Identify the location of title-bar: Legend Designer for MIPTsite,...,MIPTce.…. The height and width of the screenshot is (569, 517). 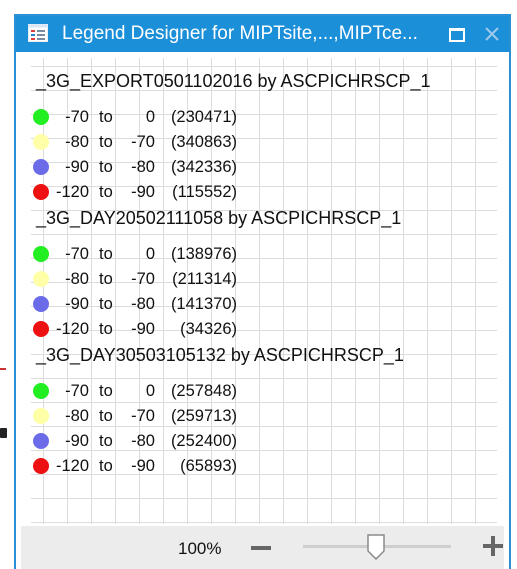
(262, 34).